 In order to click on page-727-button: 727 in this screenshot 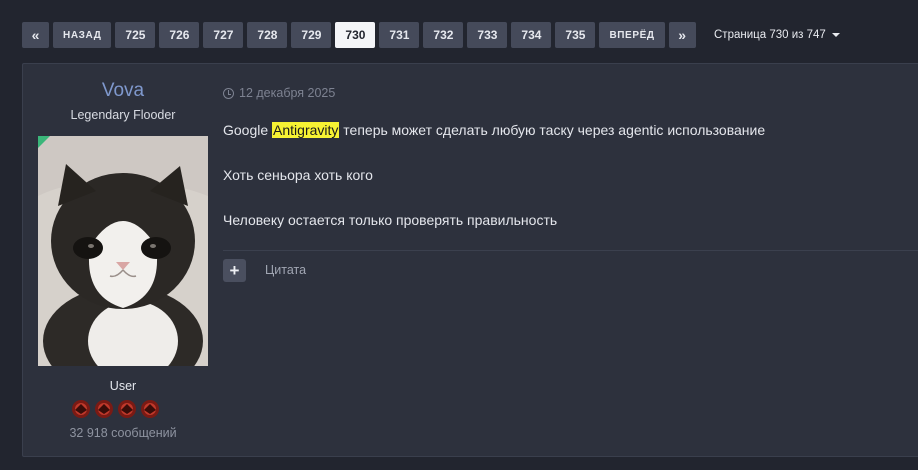, I will do `click(223, 35)`.